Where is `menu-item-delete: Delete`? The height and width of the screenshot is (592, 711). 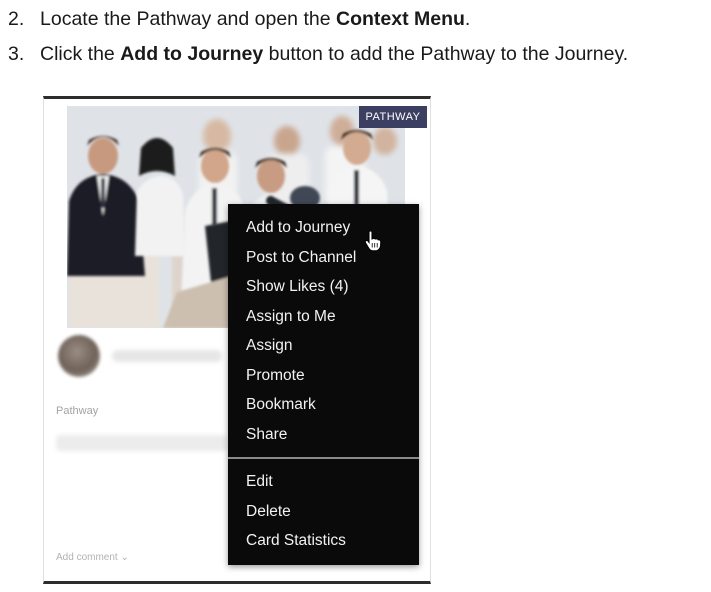
menu-item-delete: Delete is located at coordinates (268, 512).